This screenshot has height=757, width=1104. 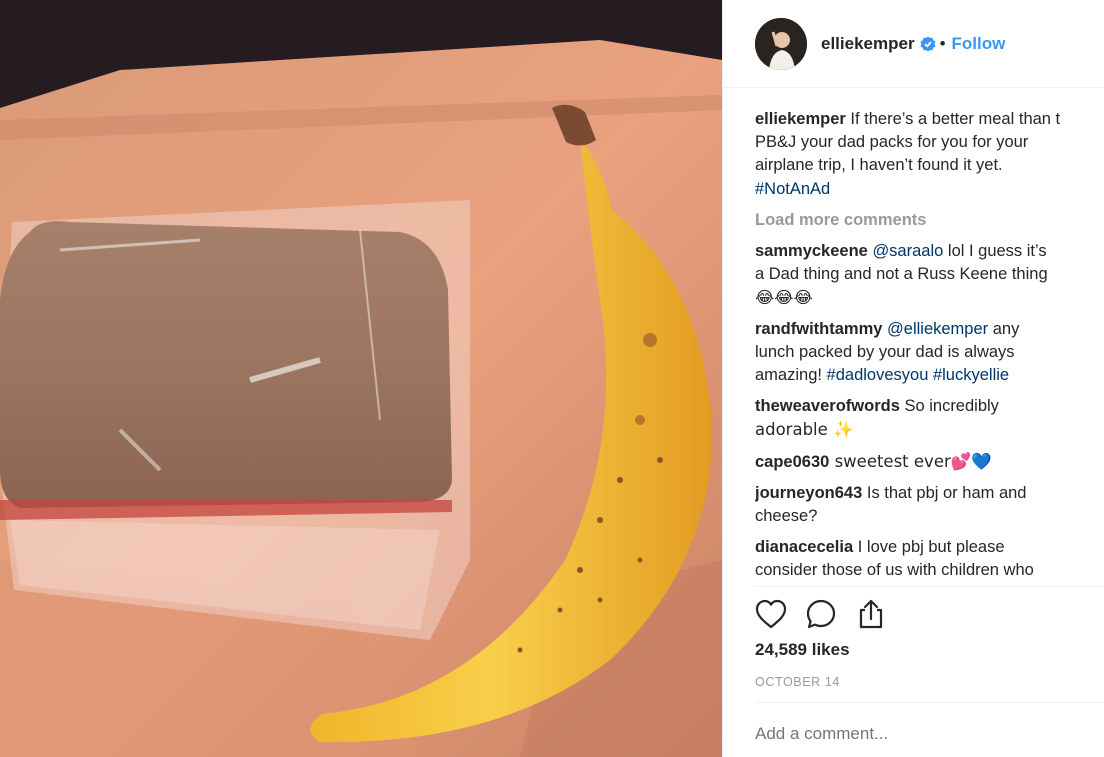 I want to click on like-button, so click(x=771, y=614).